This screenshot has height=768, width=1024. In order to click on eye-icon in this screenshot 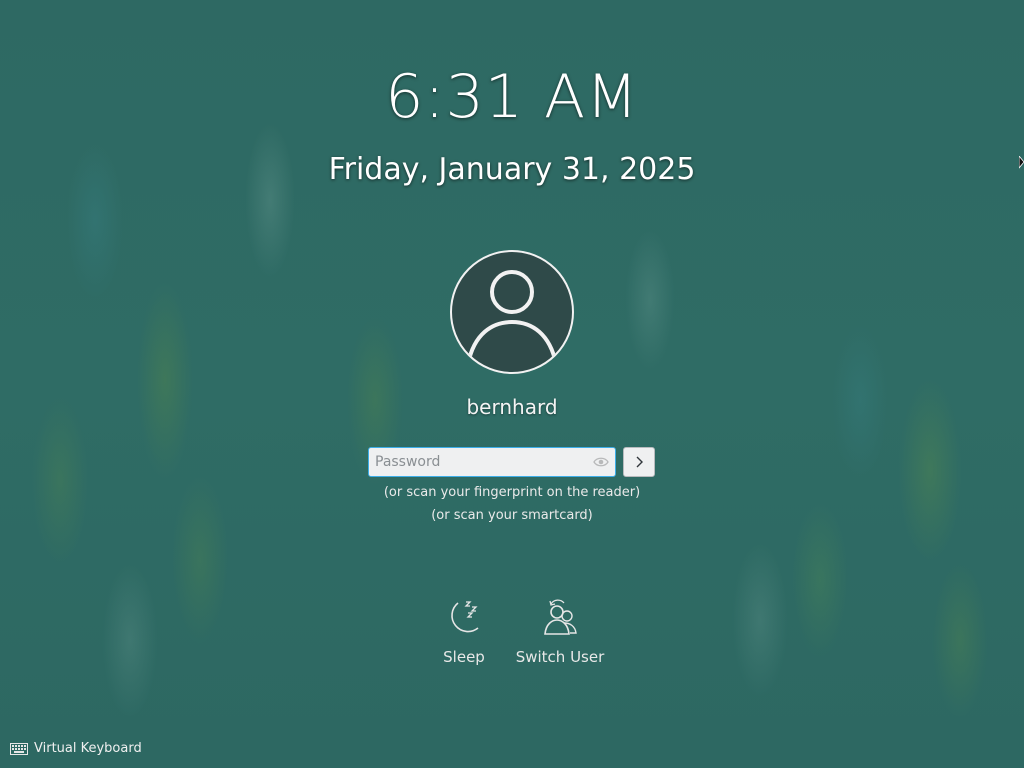, I will do `click(601, 462)`.